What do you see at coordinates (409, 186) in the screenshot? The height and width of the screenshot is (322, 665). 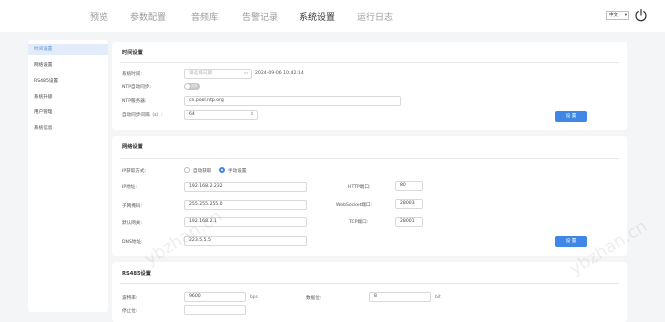 I see `http-port-input: 80` at bounding box center [409, 186].